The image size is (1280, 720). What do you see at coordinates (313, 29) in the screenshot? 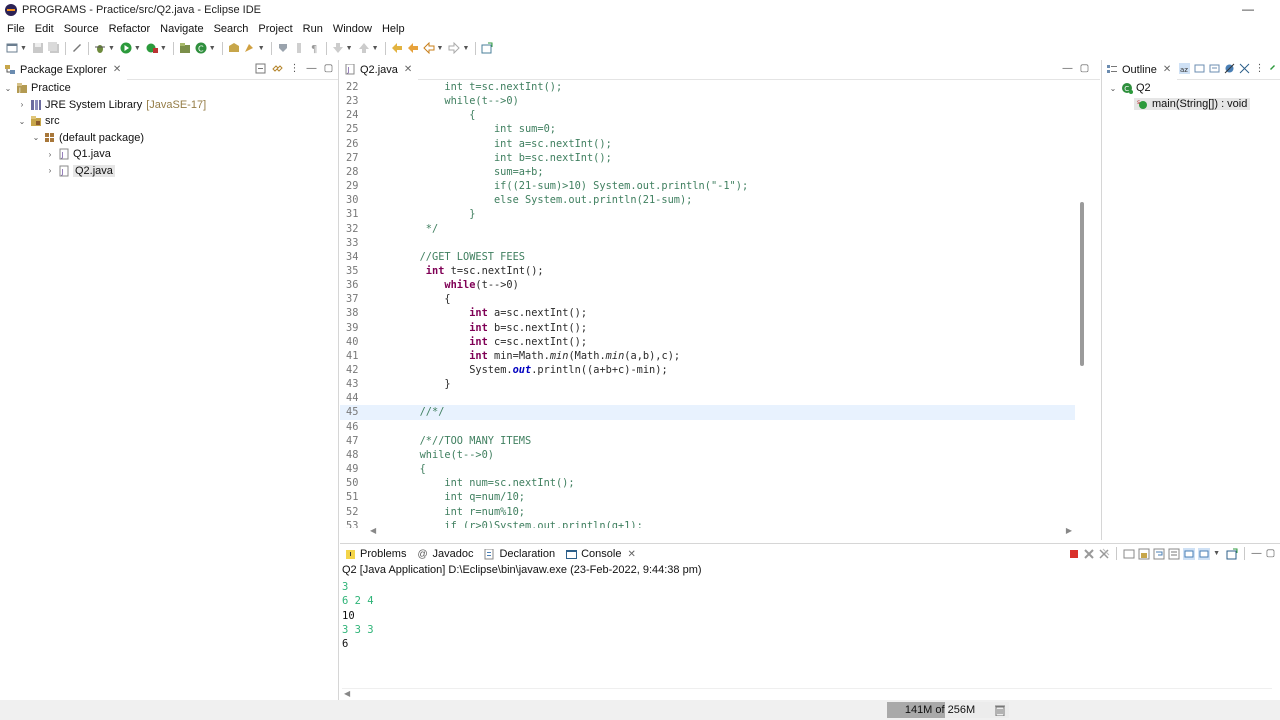
I see `menu-run: Run` at bounding box center [313, 29].